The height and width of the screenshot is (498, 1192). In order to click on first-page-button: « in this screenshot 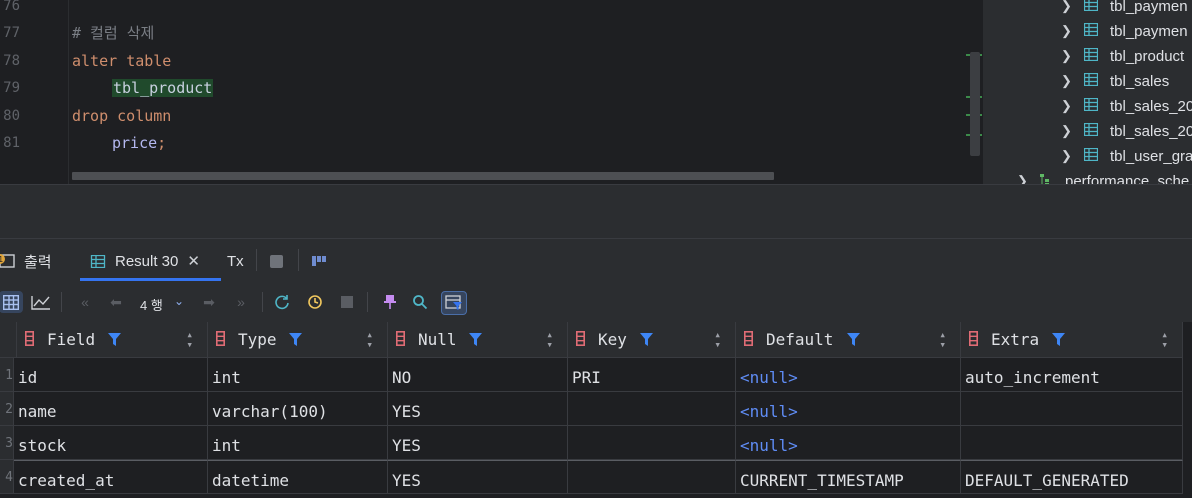, I will do `click(85, 302)`.